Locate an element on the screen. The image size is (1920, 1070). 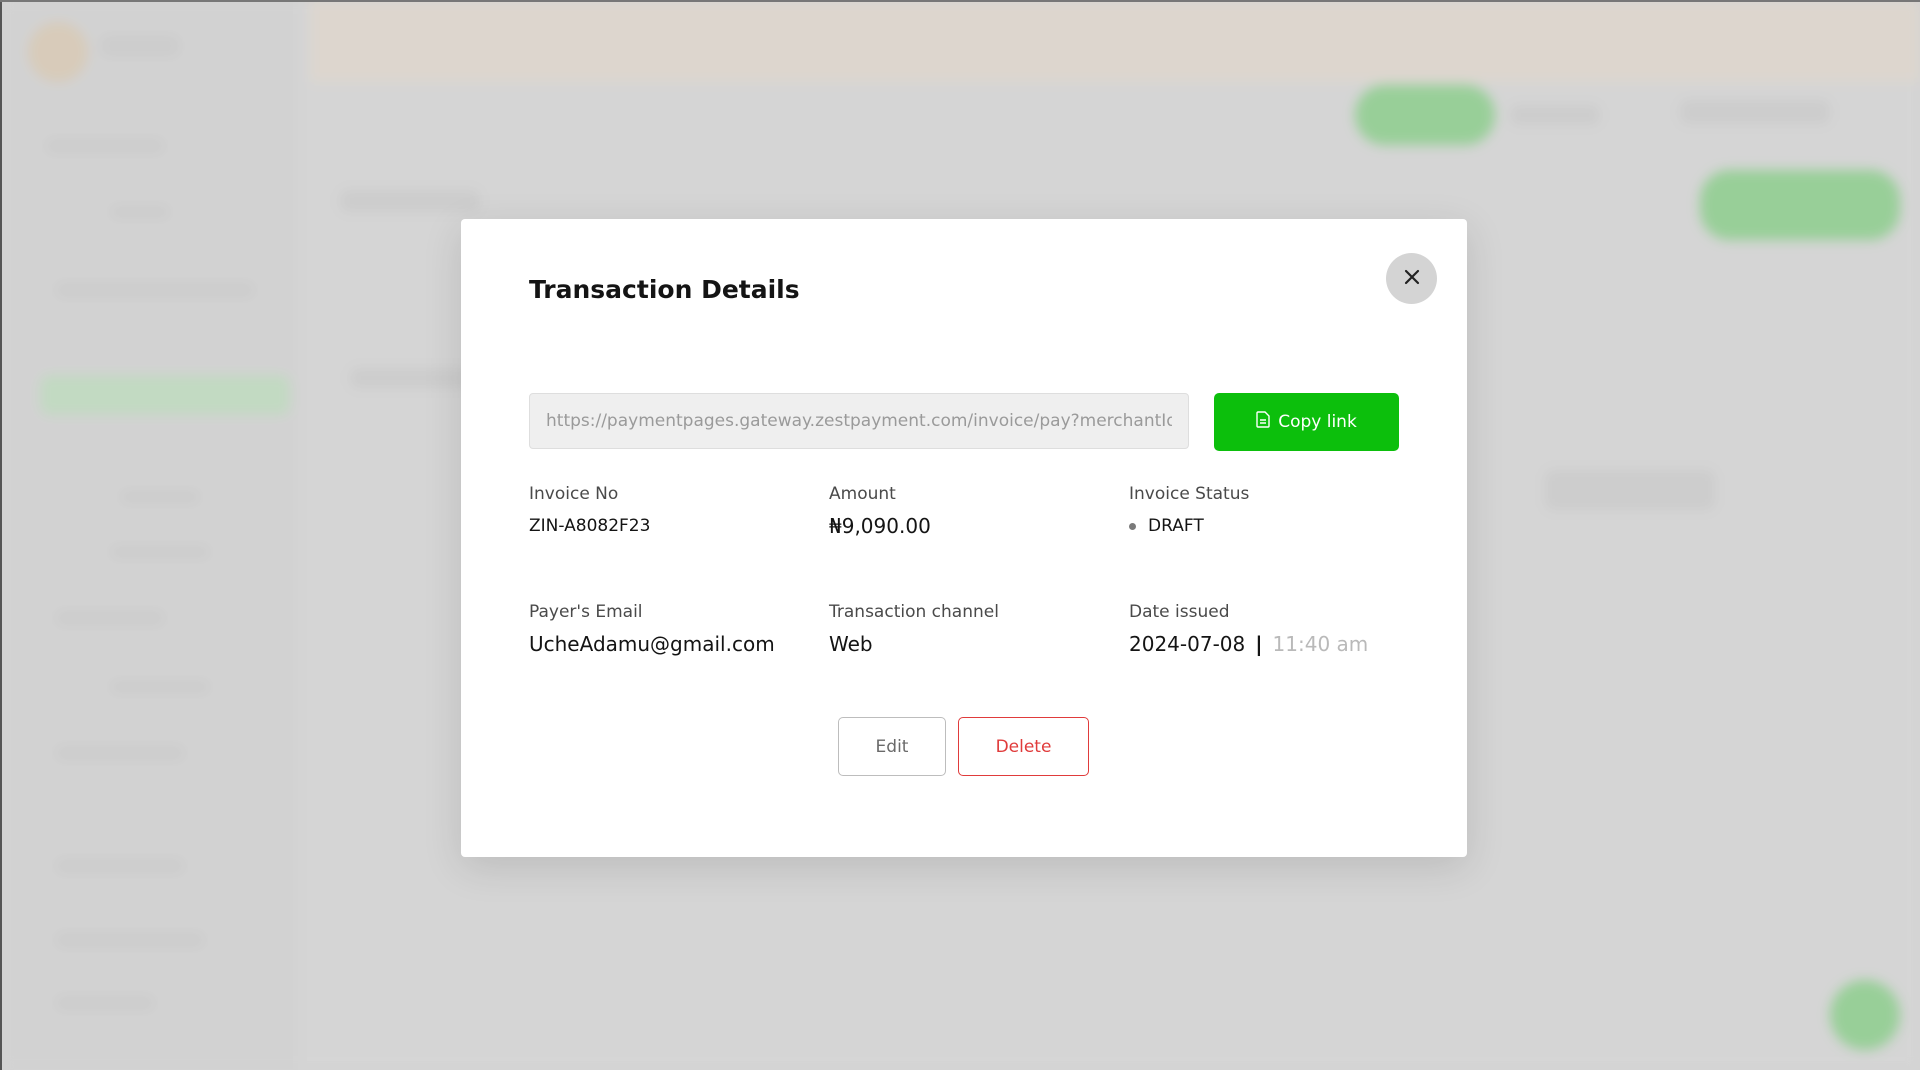
document-icon is located at coordinates (1263, 422).